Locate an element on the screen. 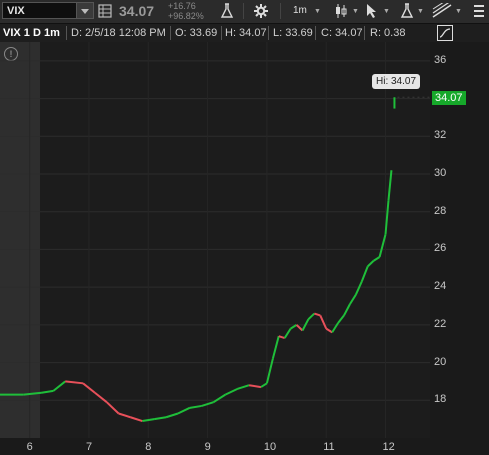 Image resolution: width=489 pixels, height=455 pixels. bar-high: H: 34.07 is located at coordinates (246, 33).